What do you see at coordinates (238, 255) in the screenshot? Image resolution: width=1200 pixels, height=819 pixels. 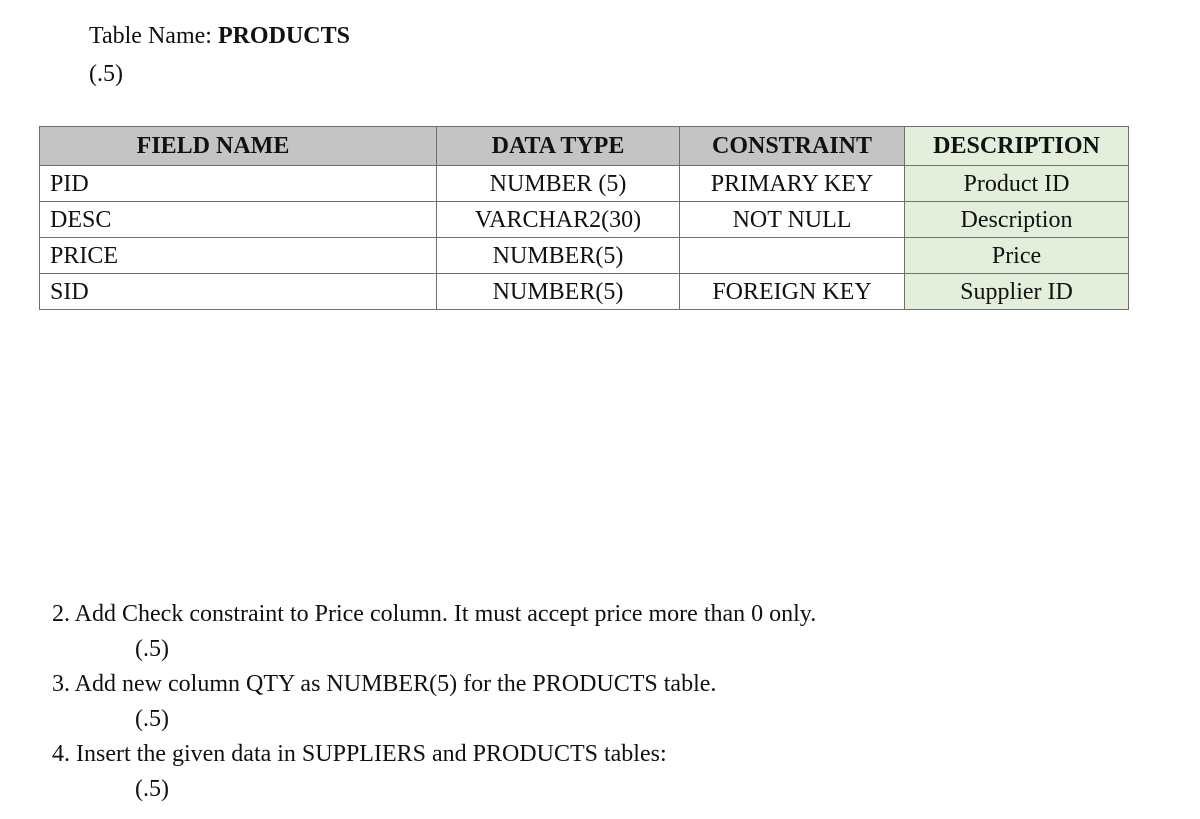 I see `cell-field-name: PRICE` at bounding box center [238, 255].